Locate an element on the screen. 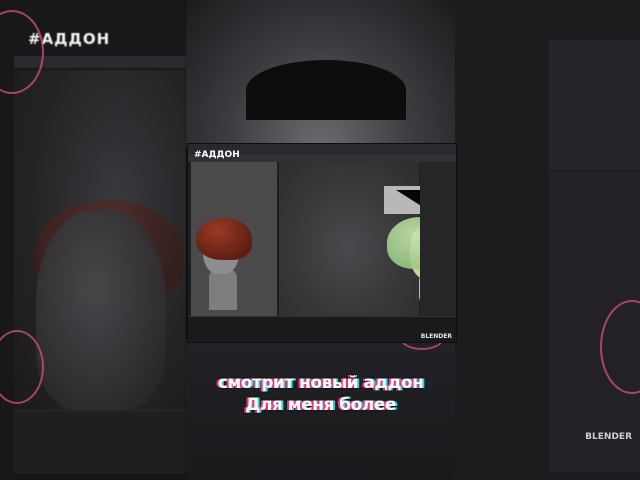 This screenshot has height=480, width=640. inset-channel-tag: #АДДОН is located at coordinates (217, 155).